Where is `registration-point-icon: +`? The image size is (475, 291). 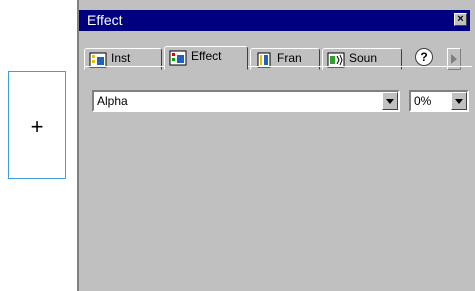 registration-point-icon: + is located at coordinates (37, 126).